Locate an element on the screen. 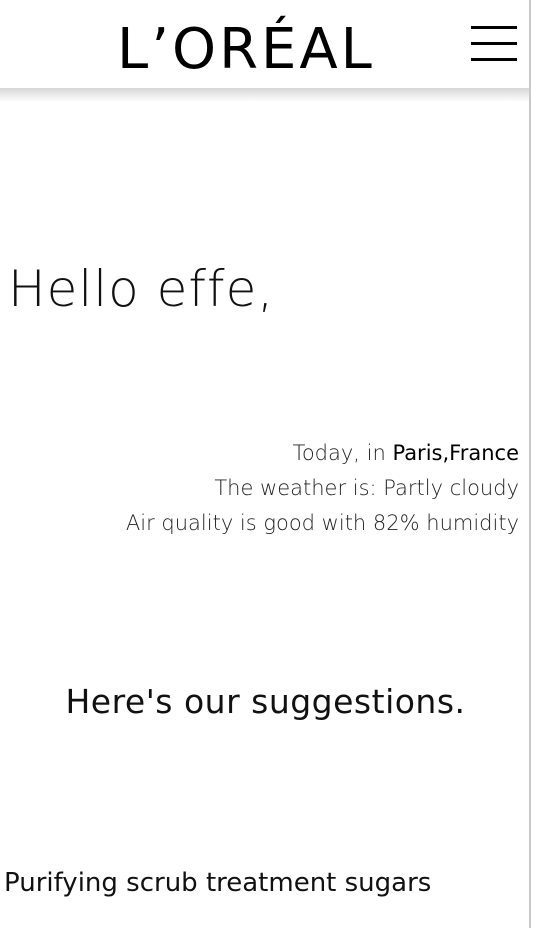  top-header: L’ORÉAL is located at coordinates (264, 44).